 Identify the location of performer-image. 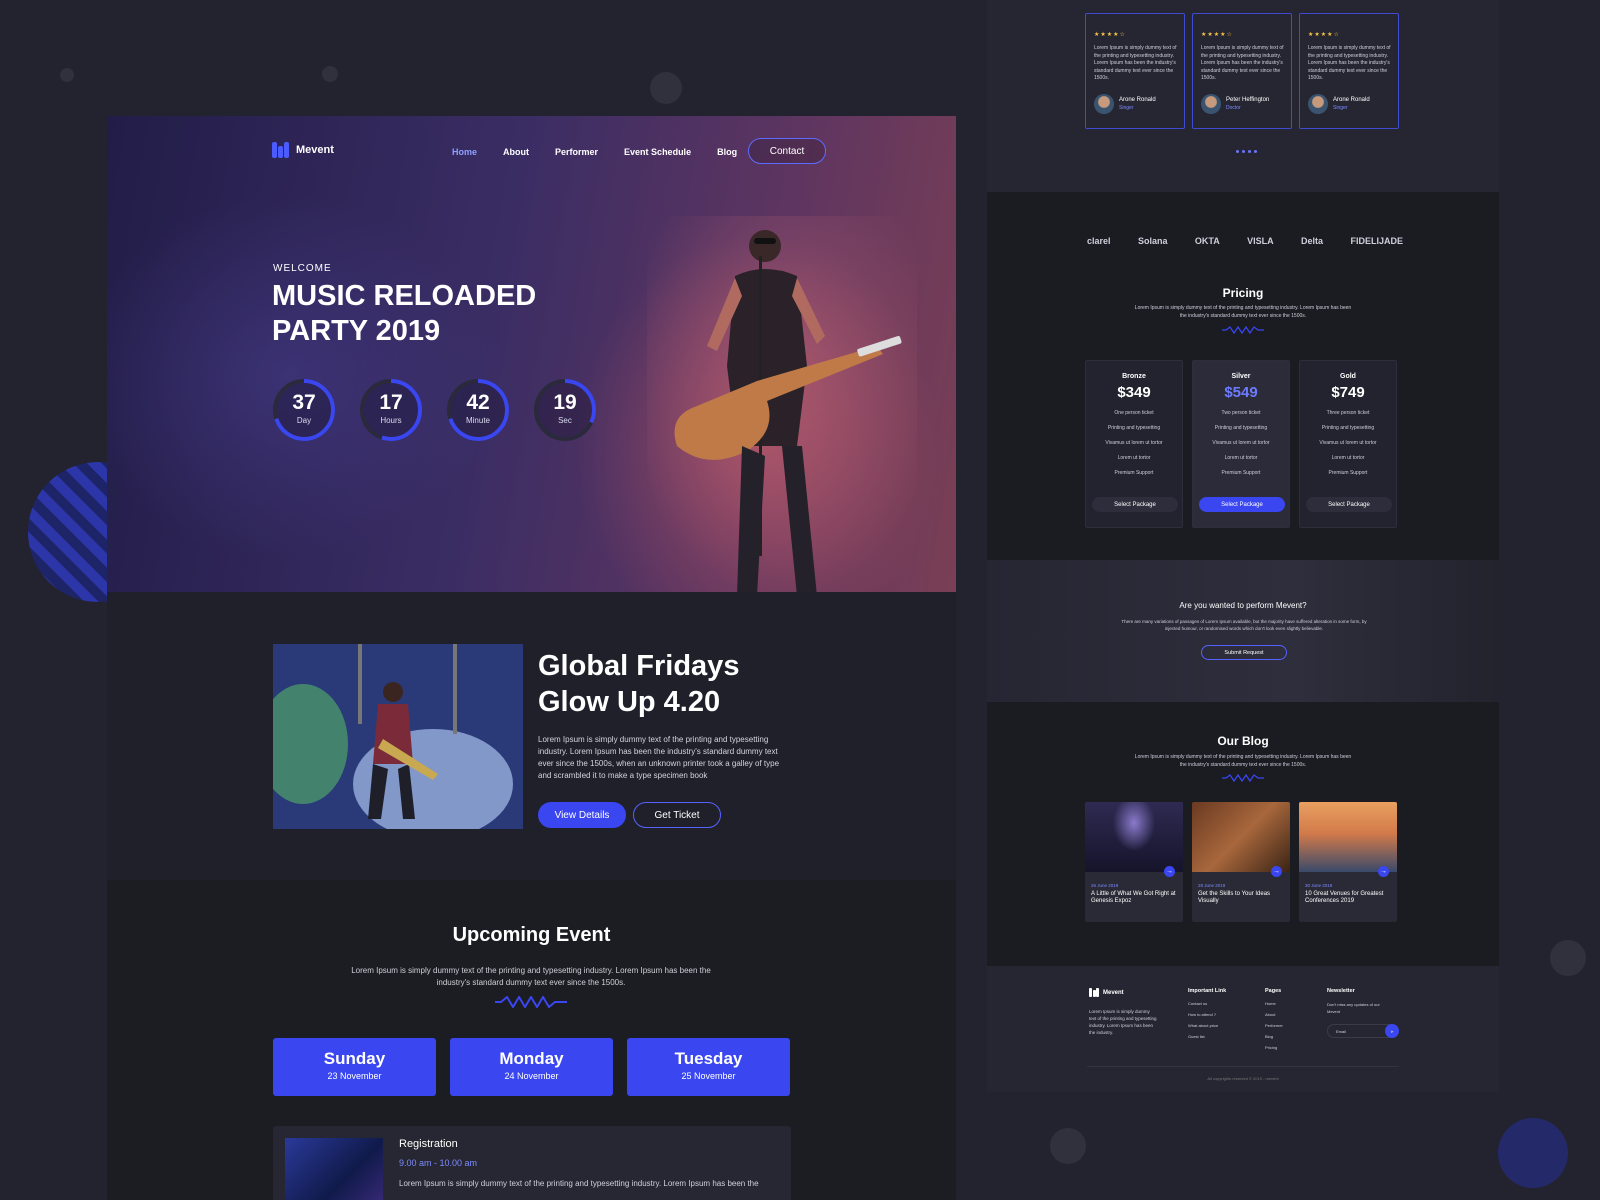
(782, 404).